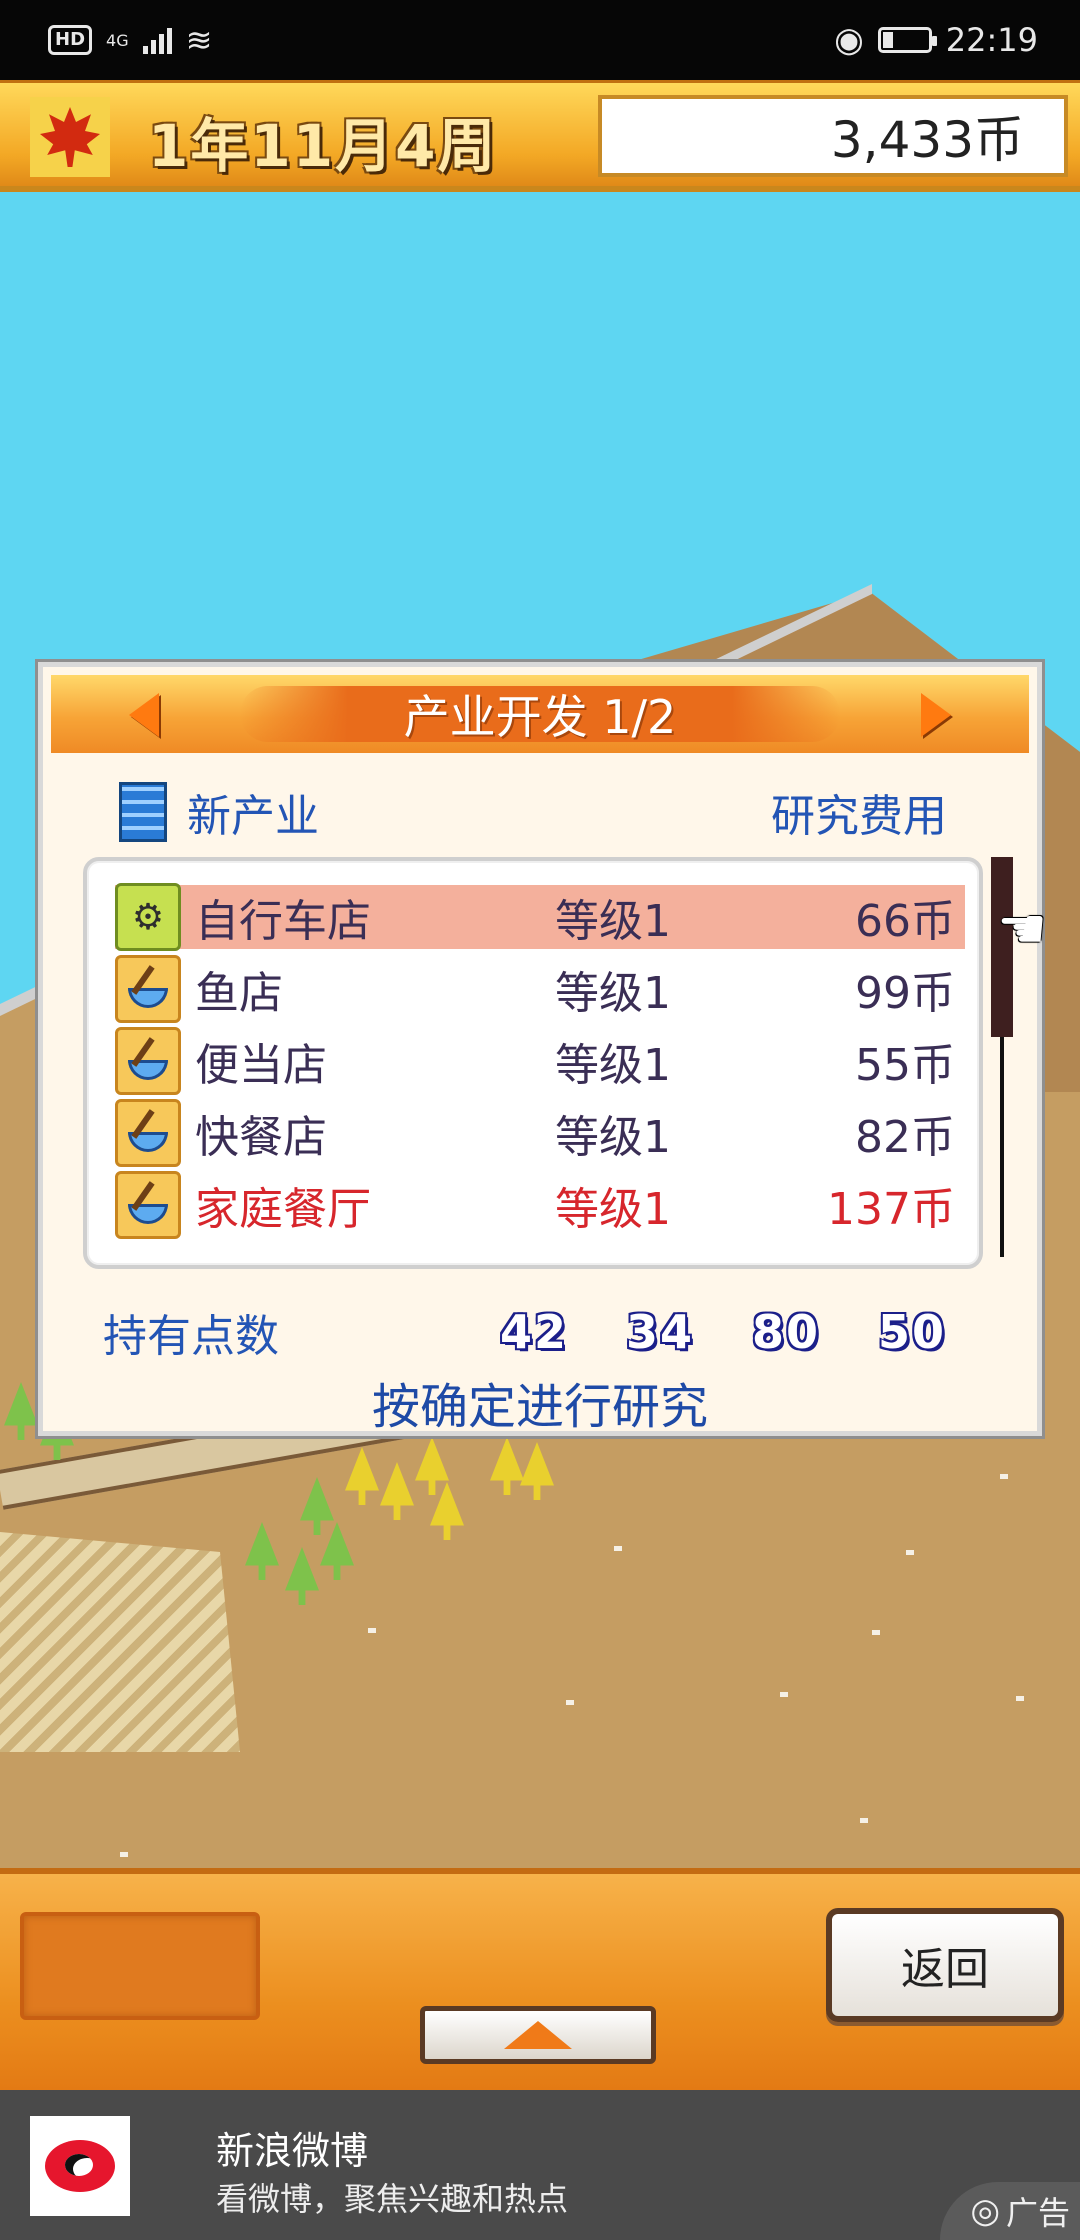  What do you see at coordinates (283, 921) in the screenshot?
I see `item-name: 自行车店` at bounding box center [283, 921].